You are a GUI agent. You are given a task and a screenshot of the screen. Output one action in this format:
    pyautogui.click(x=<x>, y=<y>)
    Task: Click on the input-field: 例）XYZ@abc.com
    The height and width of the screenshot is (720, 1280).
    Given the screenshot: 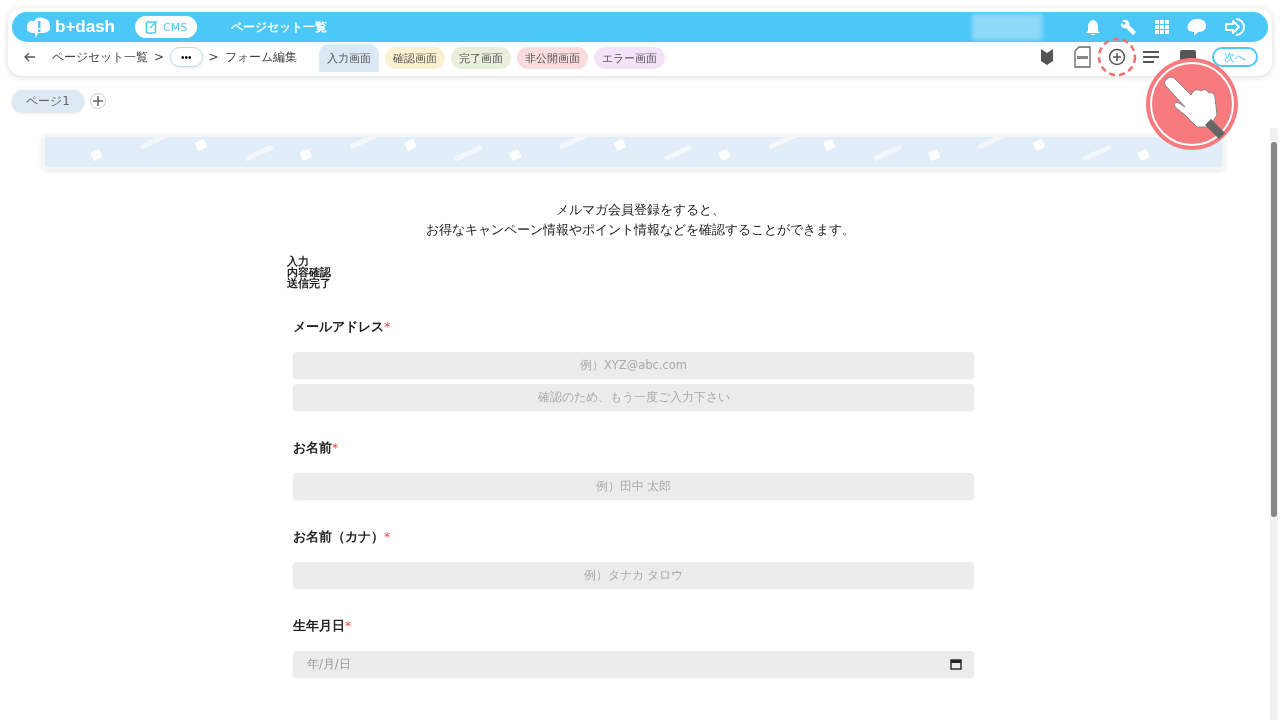 What is the action you would take?
    pyautogui.click(x=633, y=365)
    